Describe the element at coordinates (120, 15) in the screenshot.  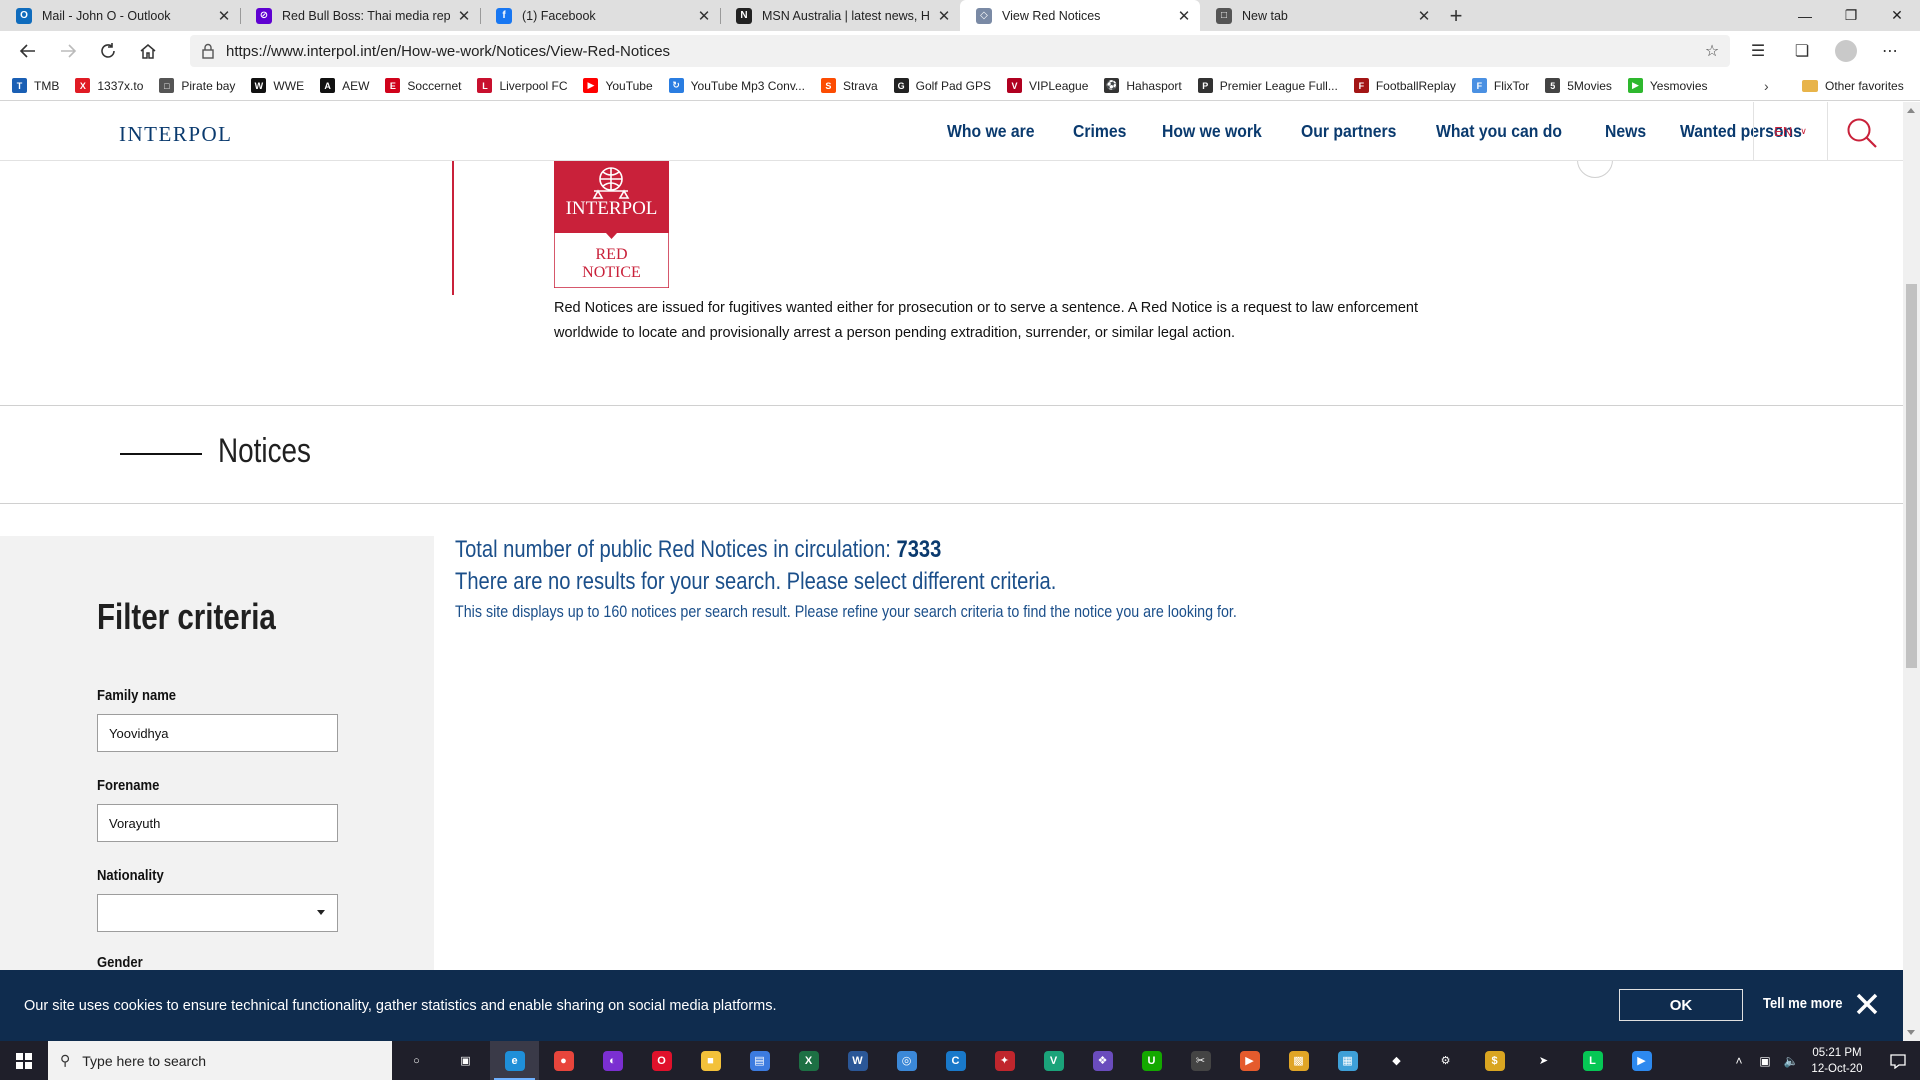
I see `browser-tab: O Mail - John O - Outlook ✕` at that location.